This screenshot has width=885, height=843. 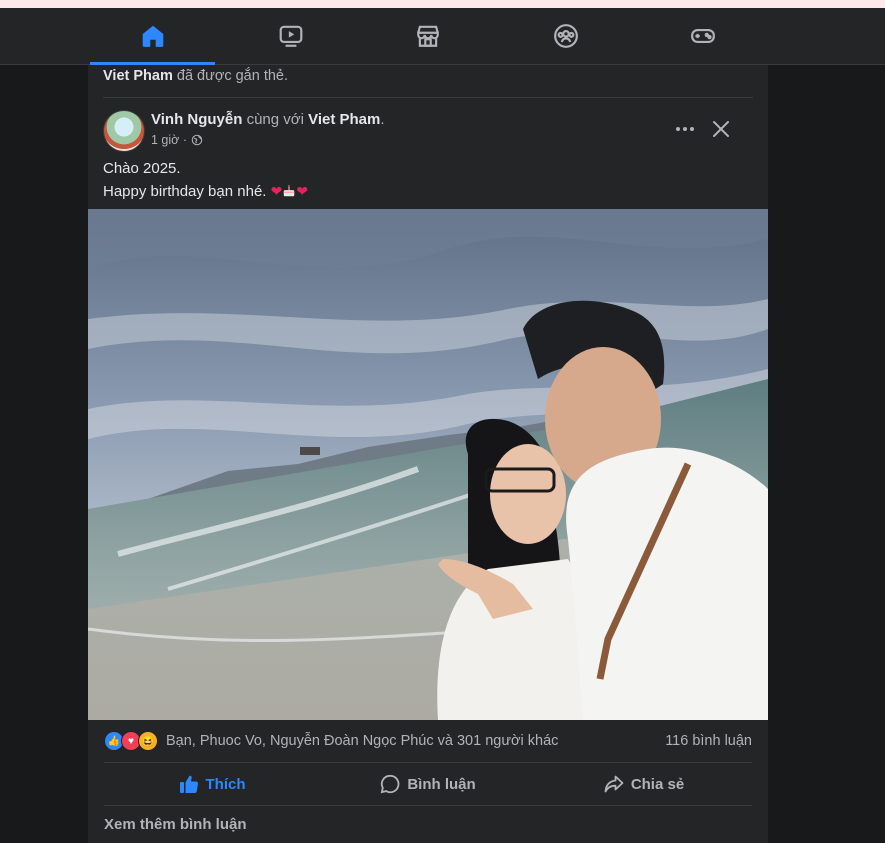 I want to click on post-message-line-2: Happy birthday bạn nhé. ❤ ❤, so click(x=205, y=191).